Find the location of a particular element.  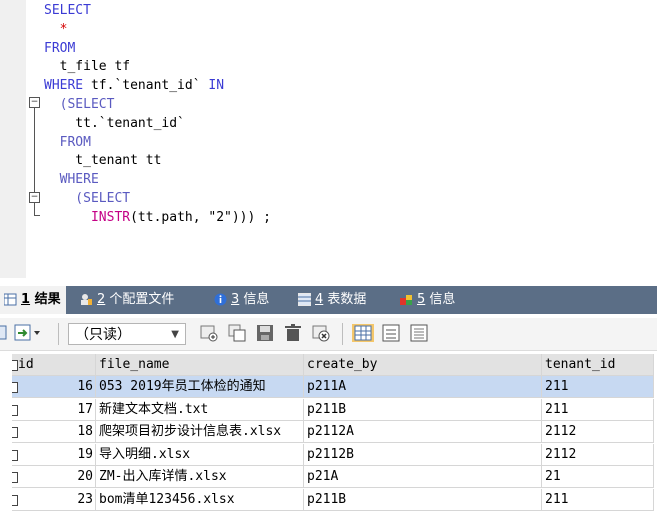

table-cell-id: 17 is located at coordinates (54, 409).